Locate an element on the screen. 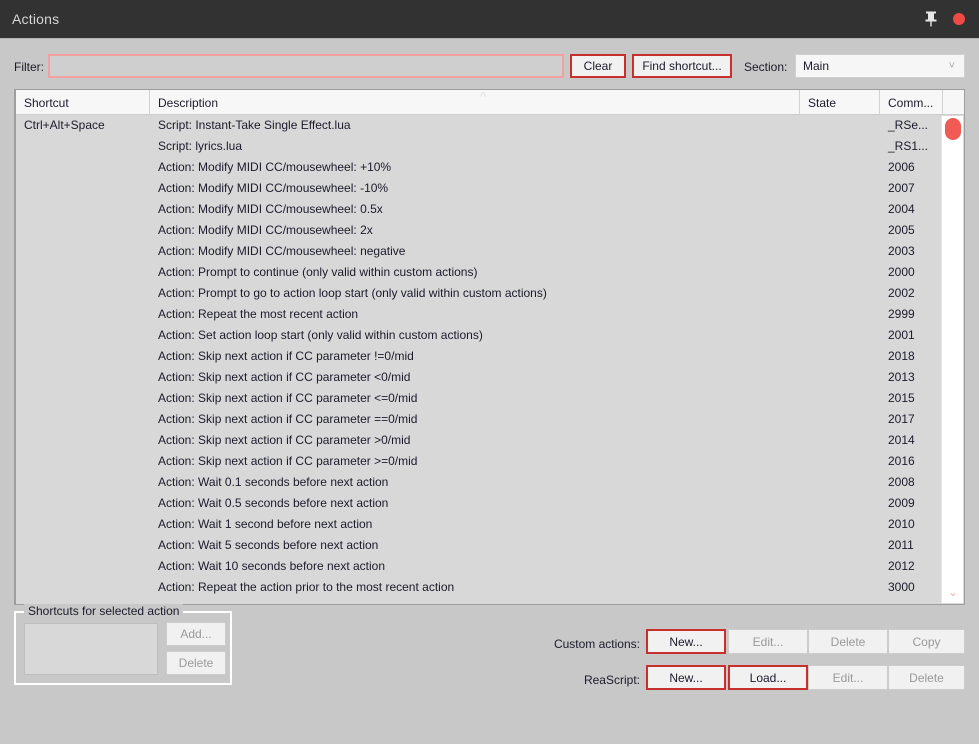 The width and height of the screenshot is (979, 744). filter-label: Filter: is located at coordinates (29, 67).